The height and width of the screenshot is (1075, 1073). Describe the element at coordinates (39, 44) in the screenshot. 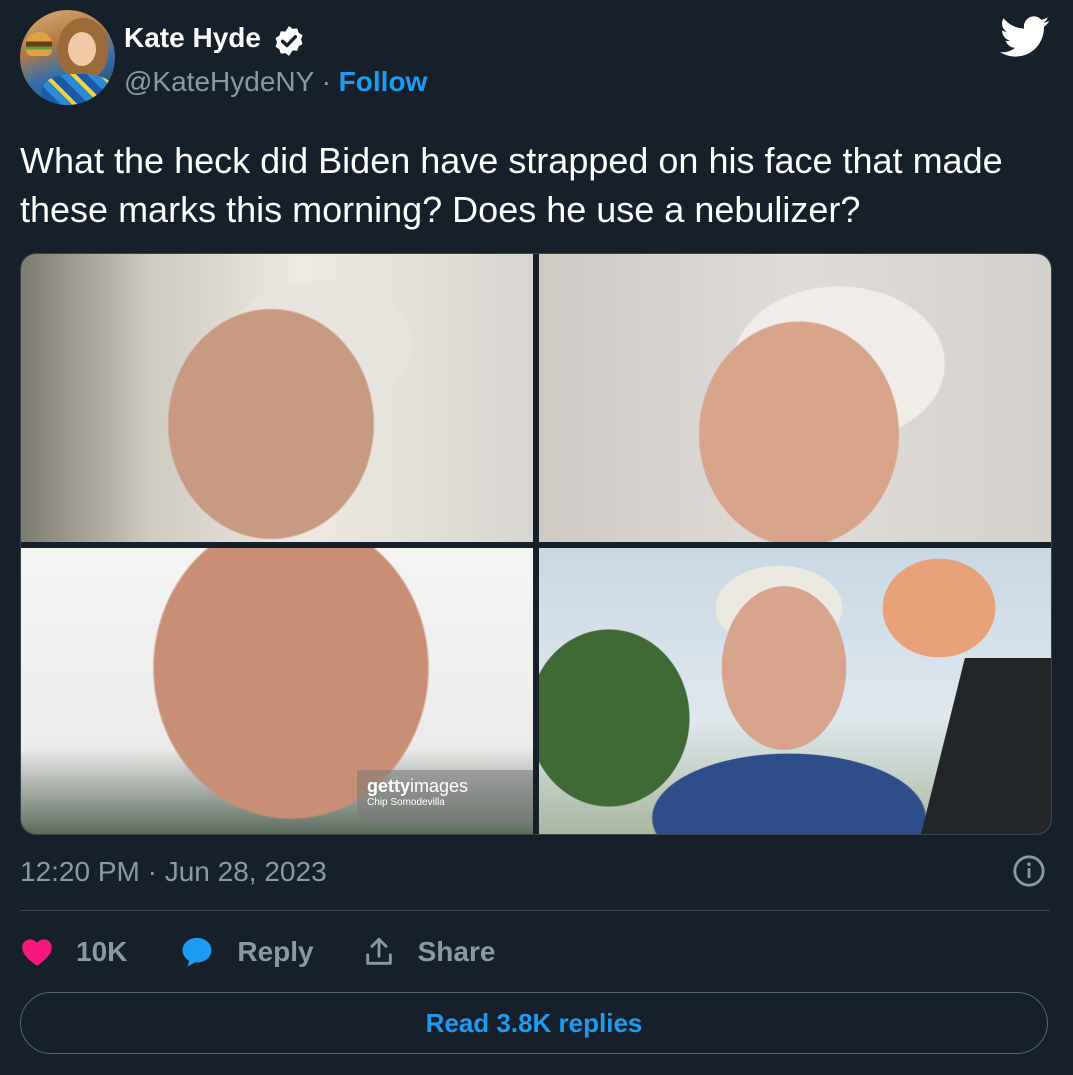

I see `avatar-burger-graphic` at that location.